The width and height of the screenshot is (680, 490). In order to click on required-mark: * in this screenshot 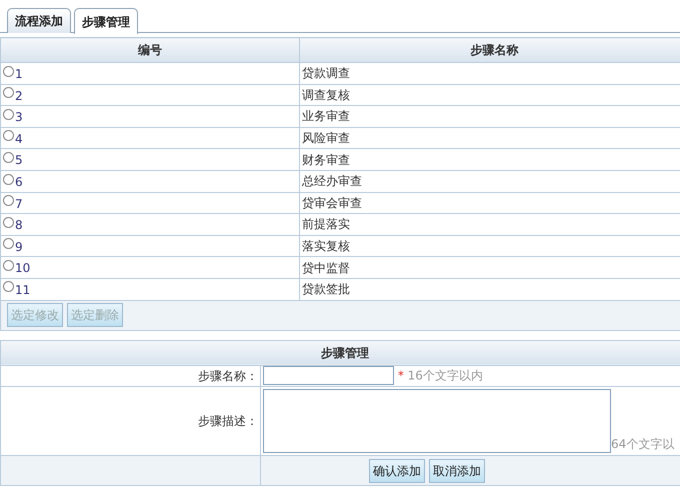, I will do `click(401, 375)`.